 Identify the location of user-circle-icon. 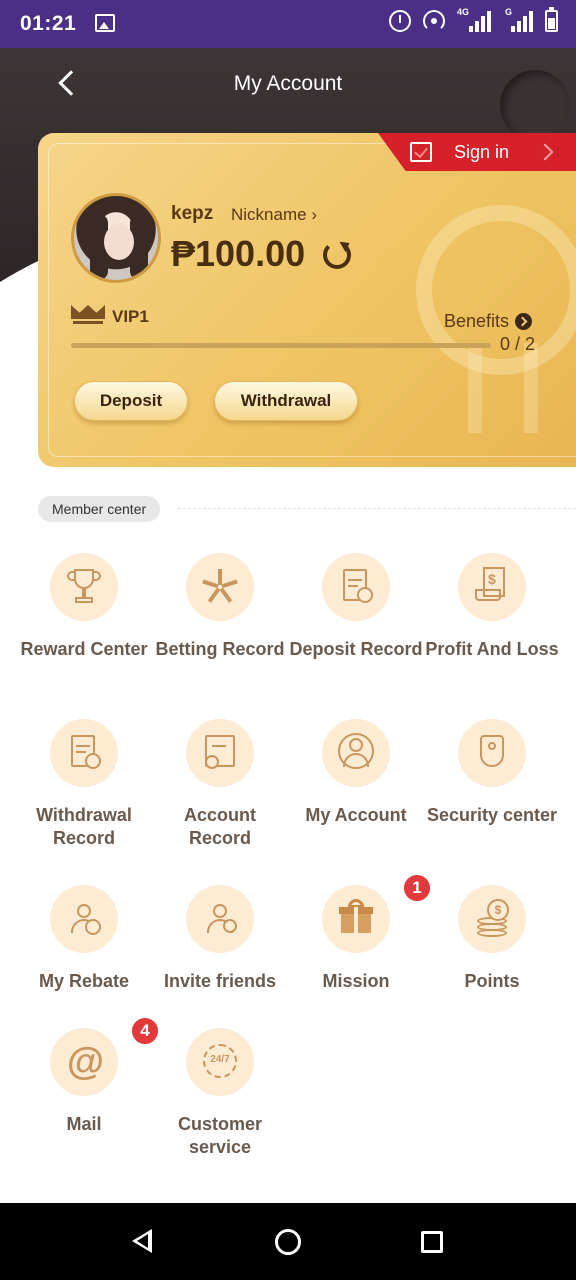
(356, 753).